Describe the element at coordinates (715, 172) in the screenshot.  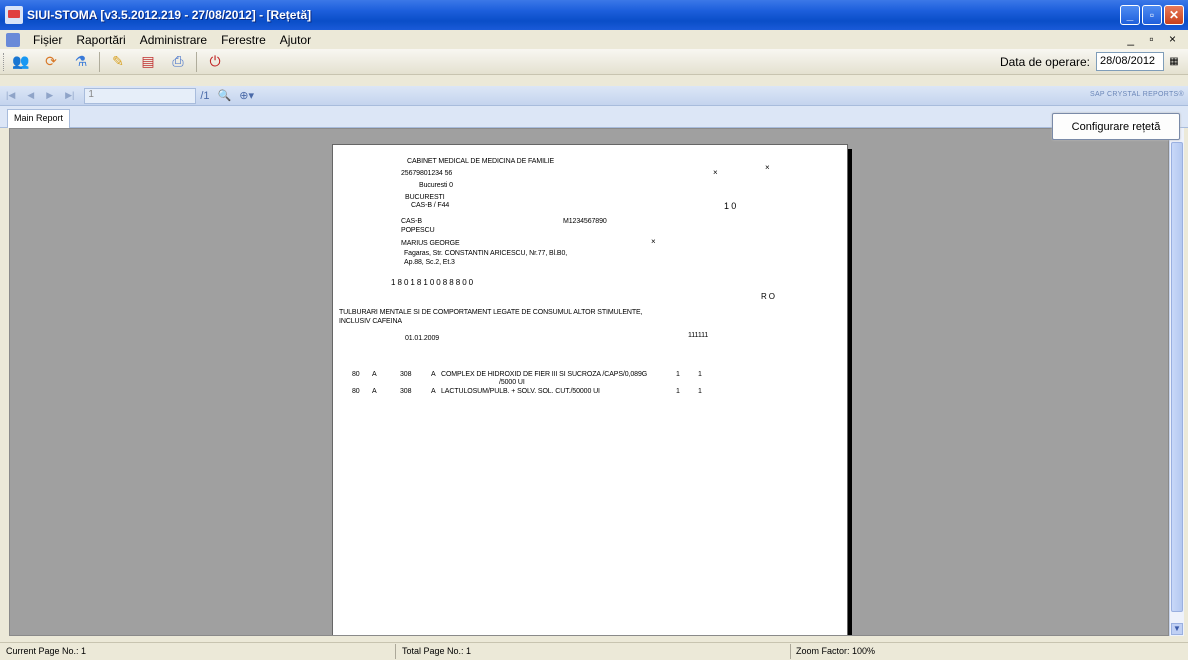
I see `mark-x-1: ×` at that location.